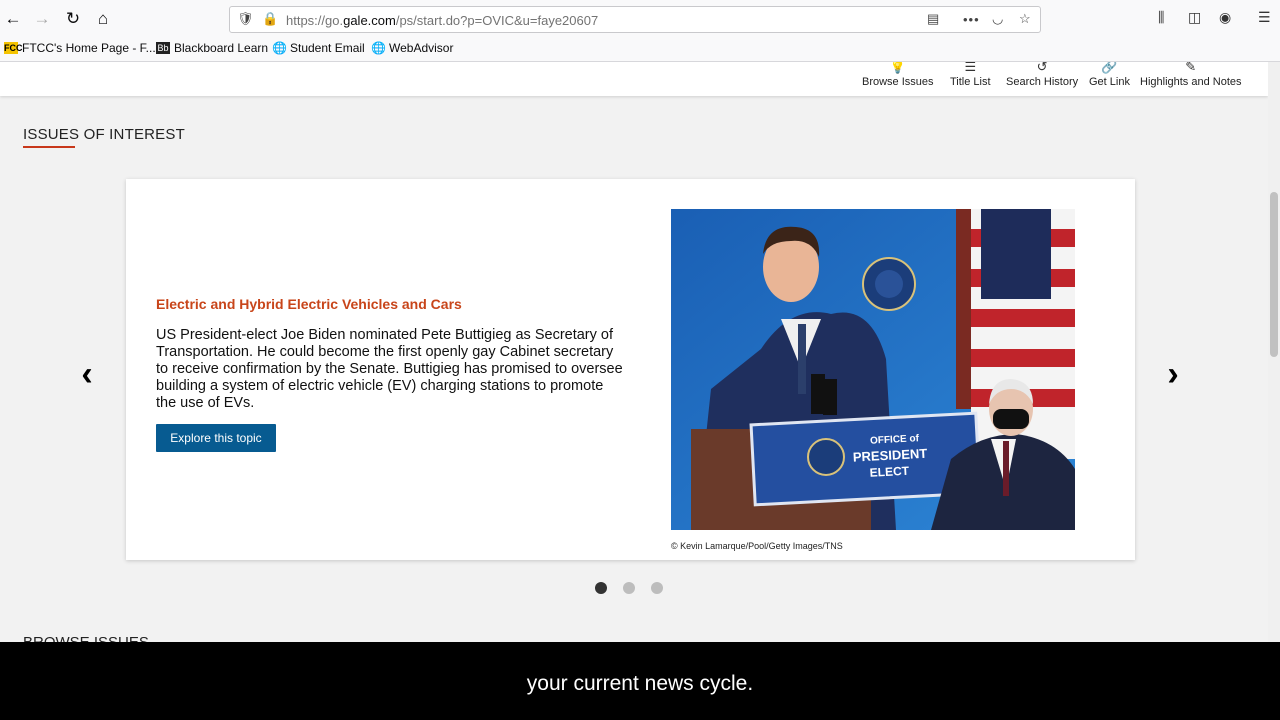 The height and width of the screenshot is (720, 1280). What do you see at coordinates (757, 546) in the screenshot?
I see `photo-caption: © Kevin Lamarque/Pool/Getty Images/TNS` at bounding box center [757, 546].